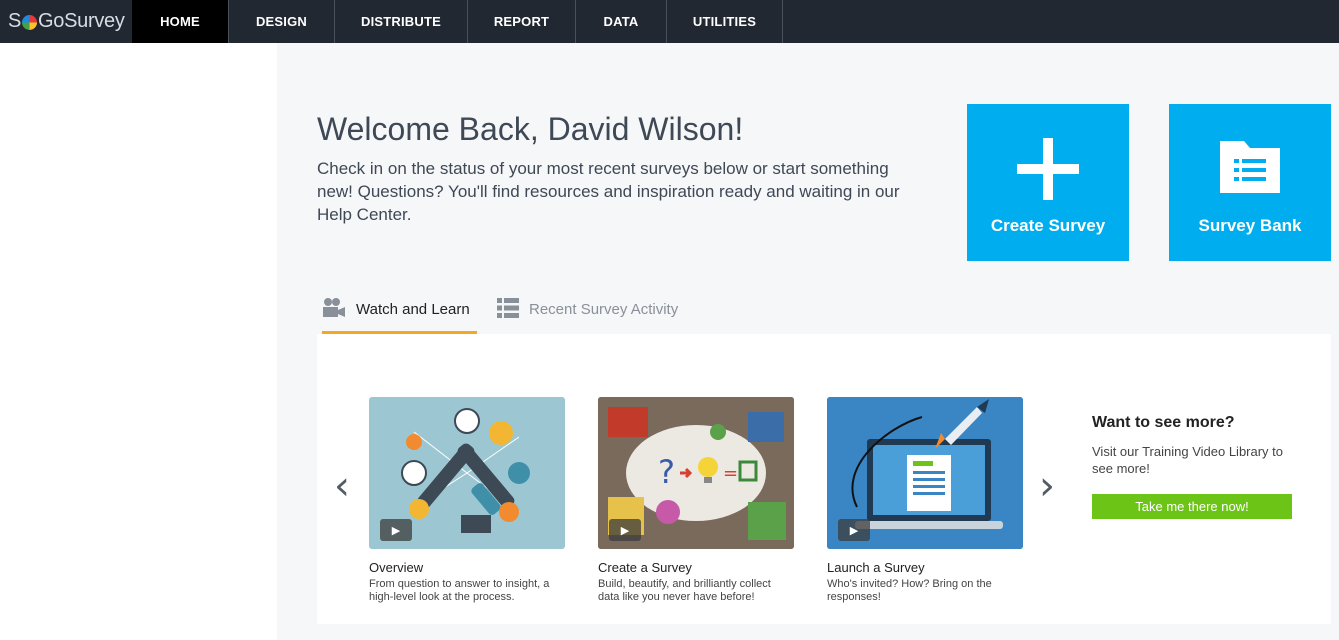 This screenshot has width=1339, height=640. What do you see at coordinates (725, 21) in the screenshot?
I see `nav-tab-utilities: UTILITIES` at bounding box center [725, 21].